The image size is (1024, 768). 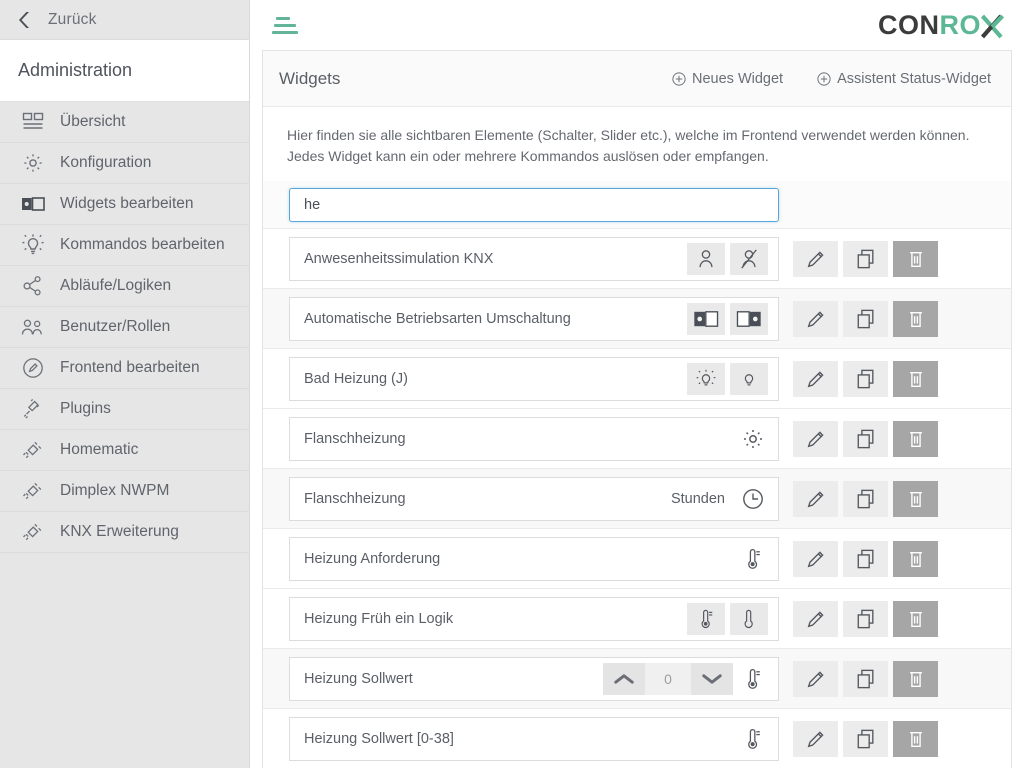 I want to click on bulb-off-icon, so click(x=749, y=378).